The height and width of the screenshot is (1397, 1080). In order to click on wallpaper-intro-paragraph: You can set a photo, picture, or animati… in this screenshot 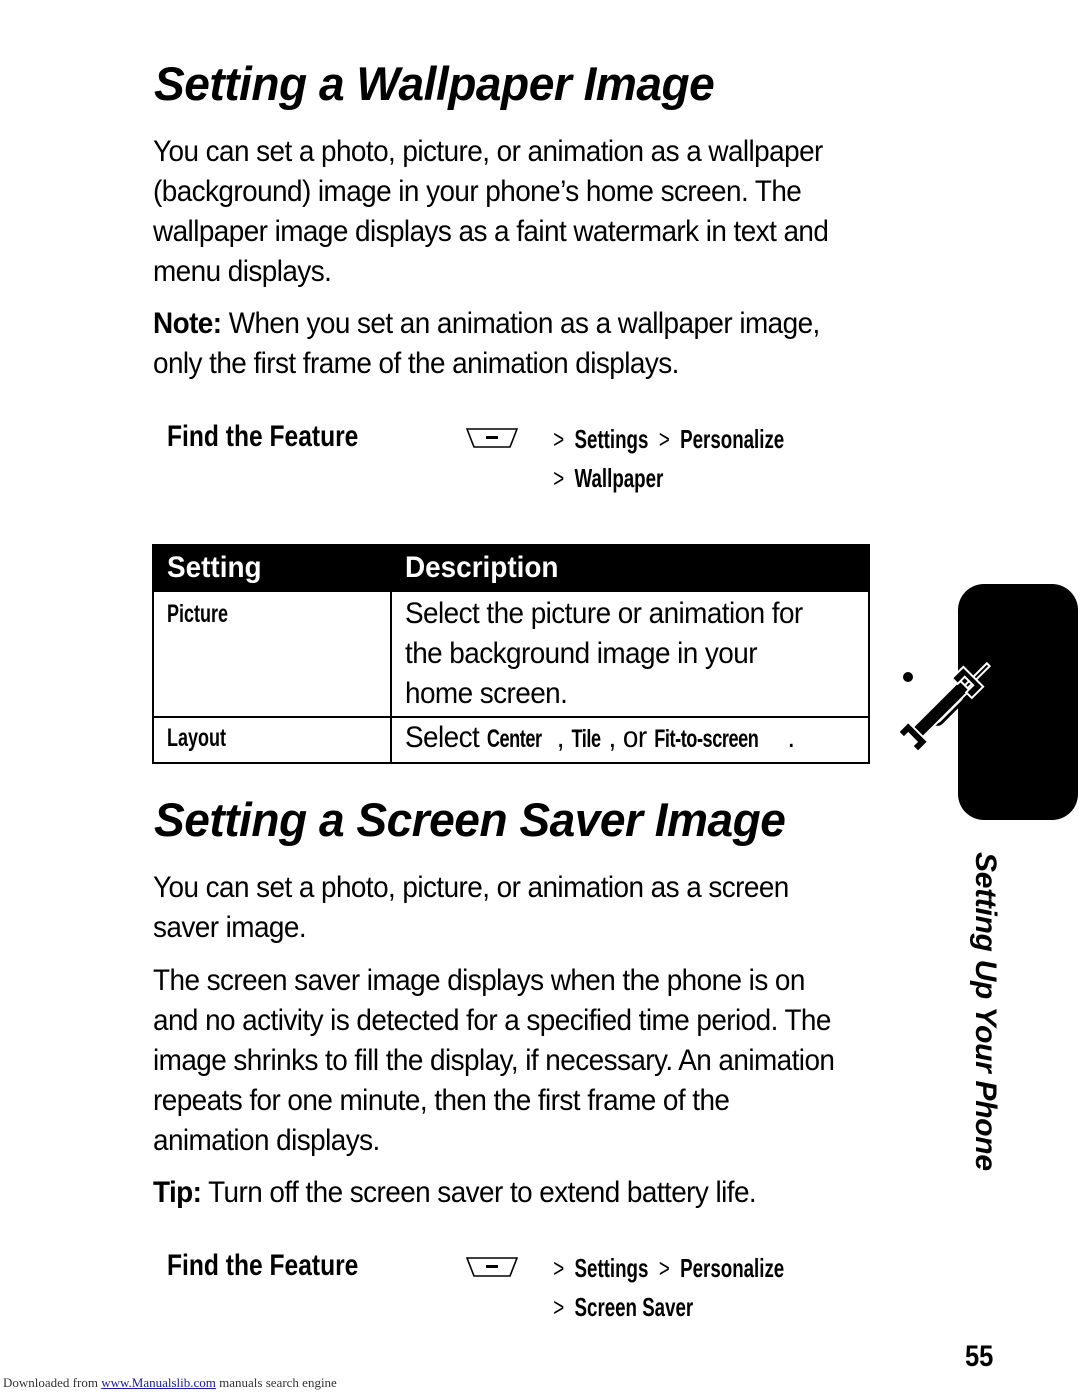, I will do `click(491, 212)`.